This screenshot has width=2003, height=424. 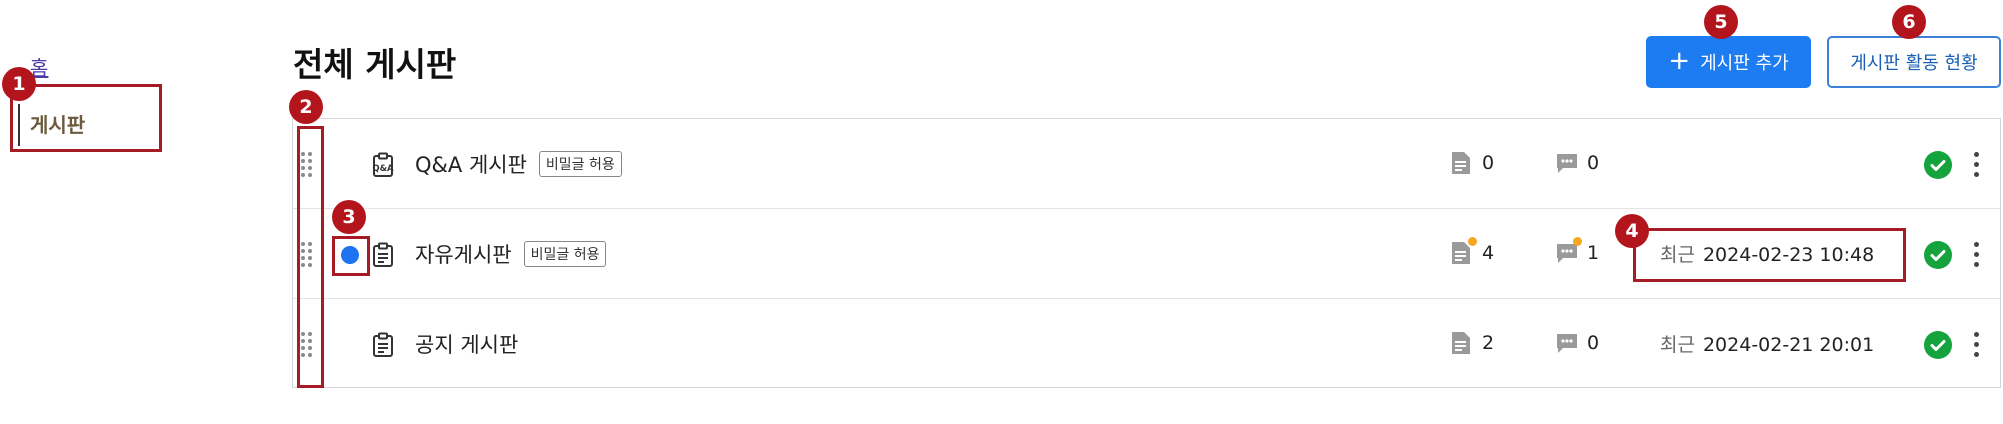 I want to click on new-comment-badge, so click(x=1577, y=241).